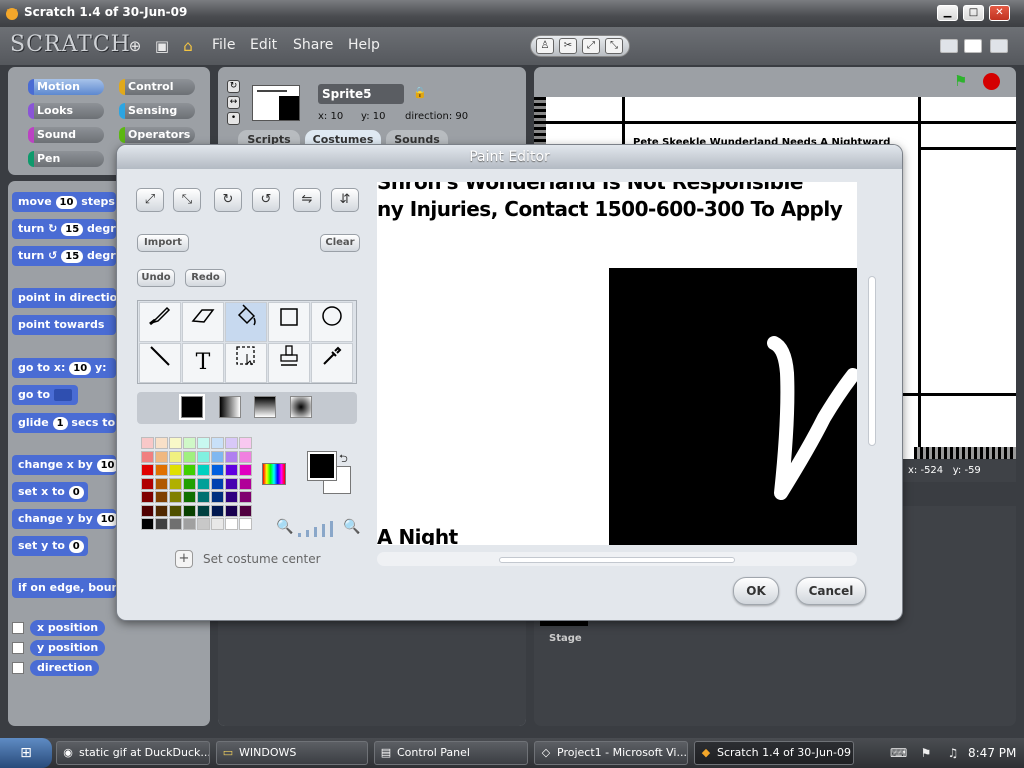  What do you see at coordinates (233, 86) in the screenshot?
I see `rotate-style-icon: ↻` at bounding box center [233, 86].